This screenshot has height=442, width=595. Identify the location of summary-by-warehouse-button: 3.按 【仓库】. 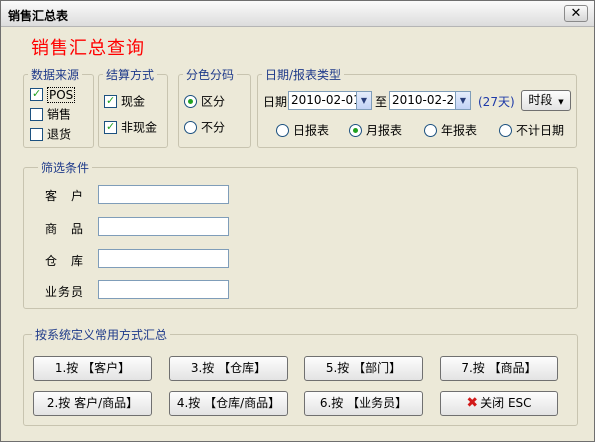
(228, 368).